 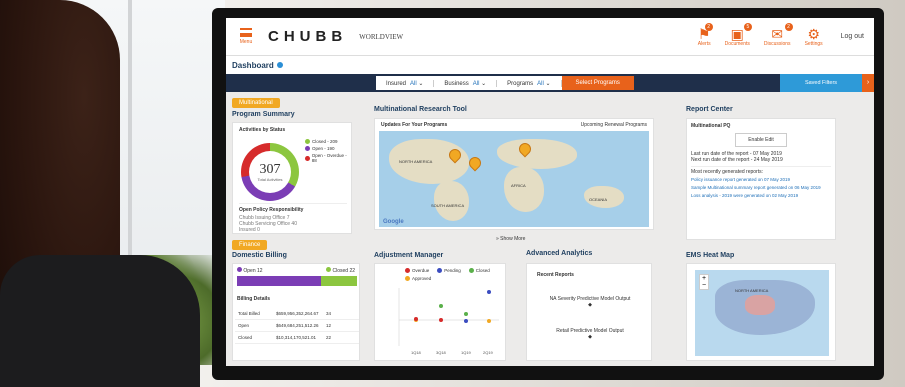 What do you see at coordinates (590, 337) in the screenshot?
I see `report-icon: ◆` at bounding box center [590, 337].